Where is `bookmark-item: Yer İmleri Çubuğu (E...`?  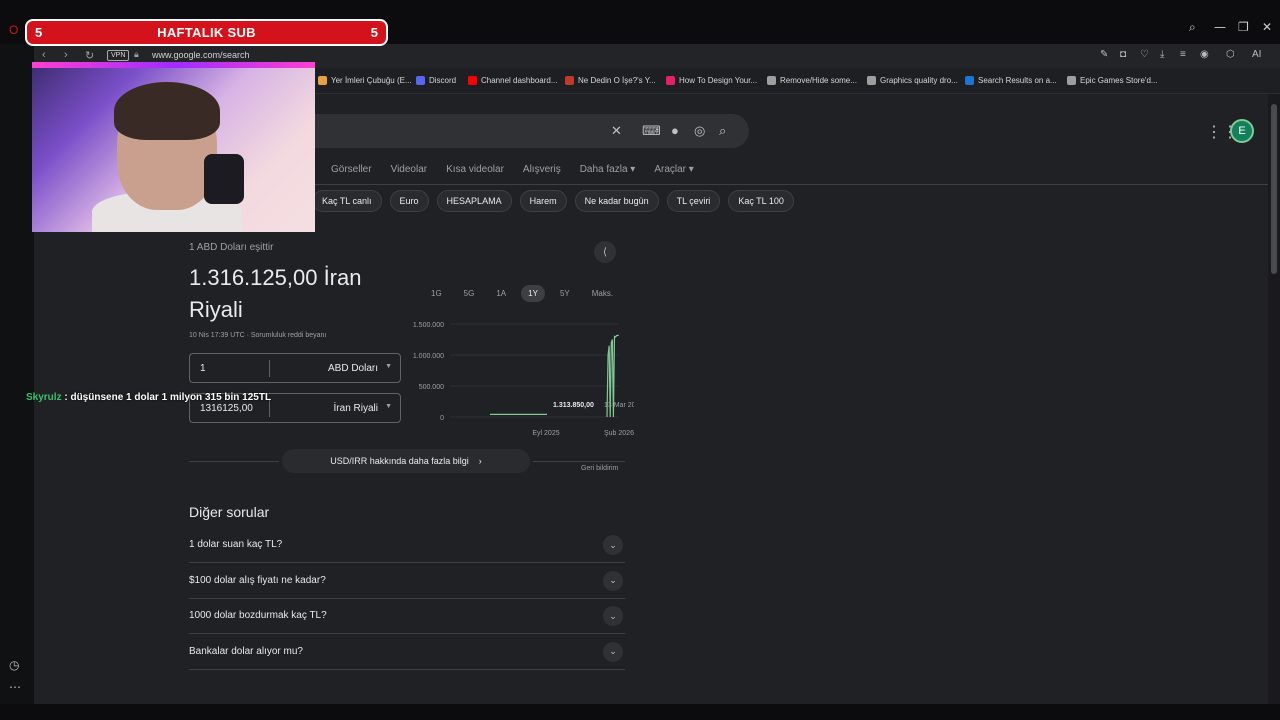
bookmark-item: Yer İmleri Çubuğu (E... is located at coordinates (365, 80).